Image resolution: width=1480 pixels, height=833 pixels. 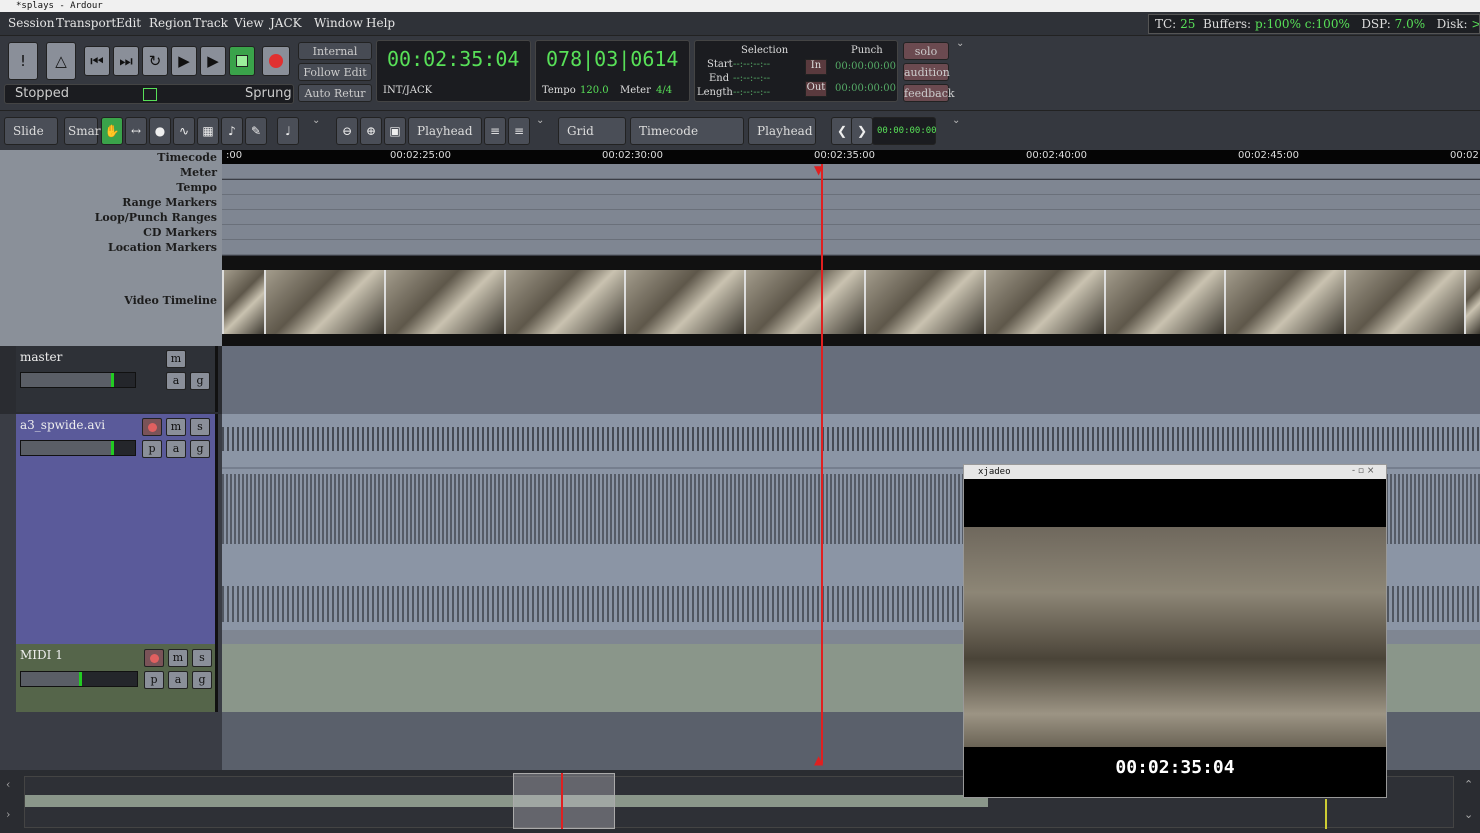 What do you see at coordinates (1175, 472) in the screenshot?
I see `xjadeo-title: xjadeo` at bounding box center [1175, 472].